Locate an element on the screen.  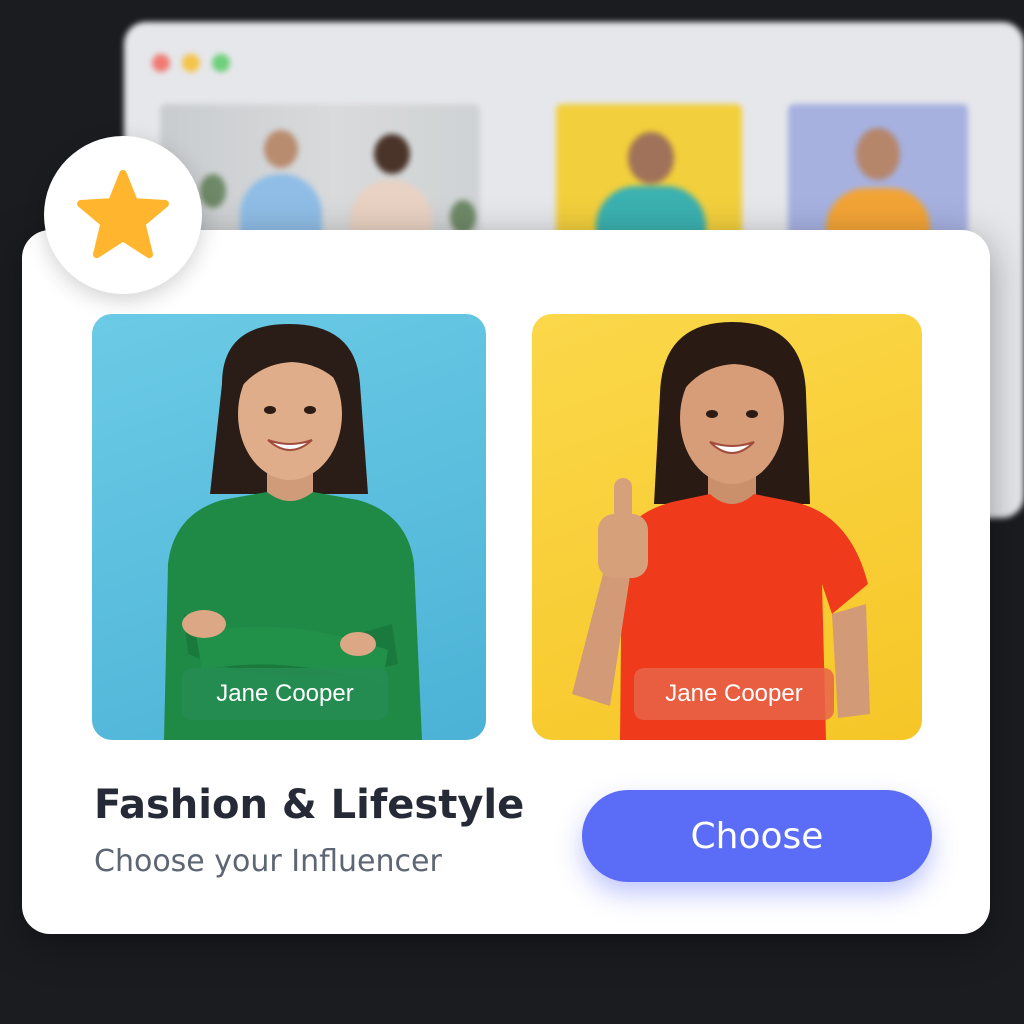
window-close-dot is located at coordinates (161, 63).